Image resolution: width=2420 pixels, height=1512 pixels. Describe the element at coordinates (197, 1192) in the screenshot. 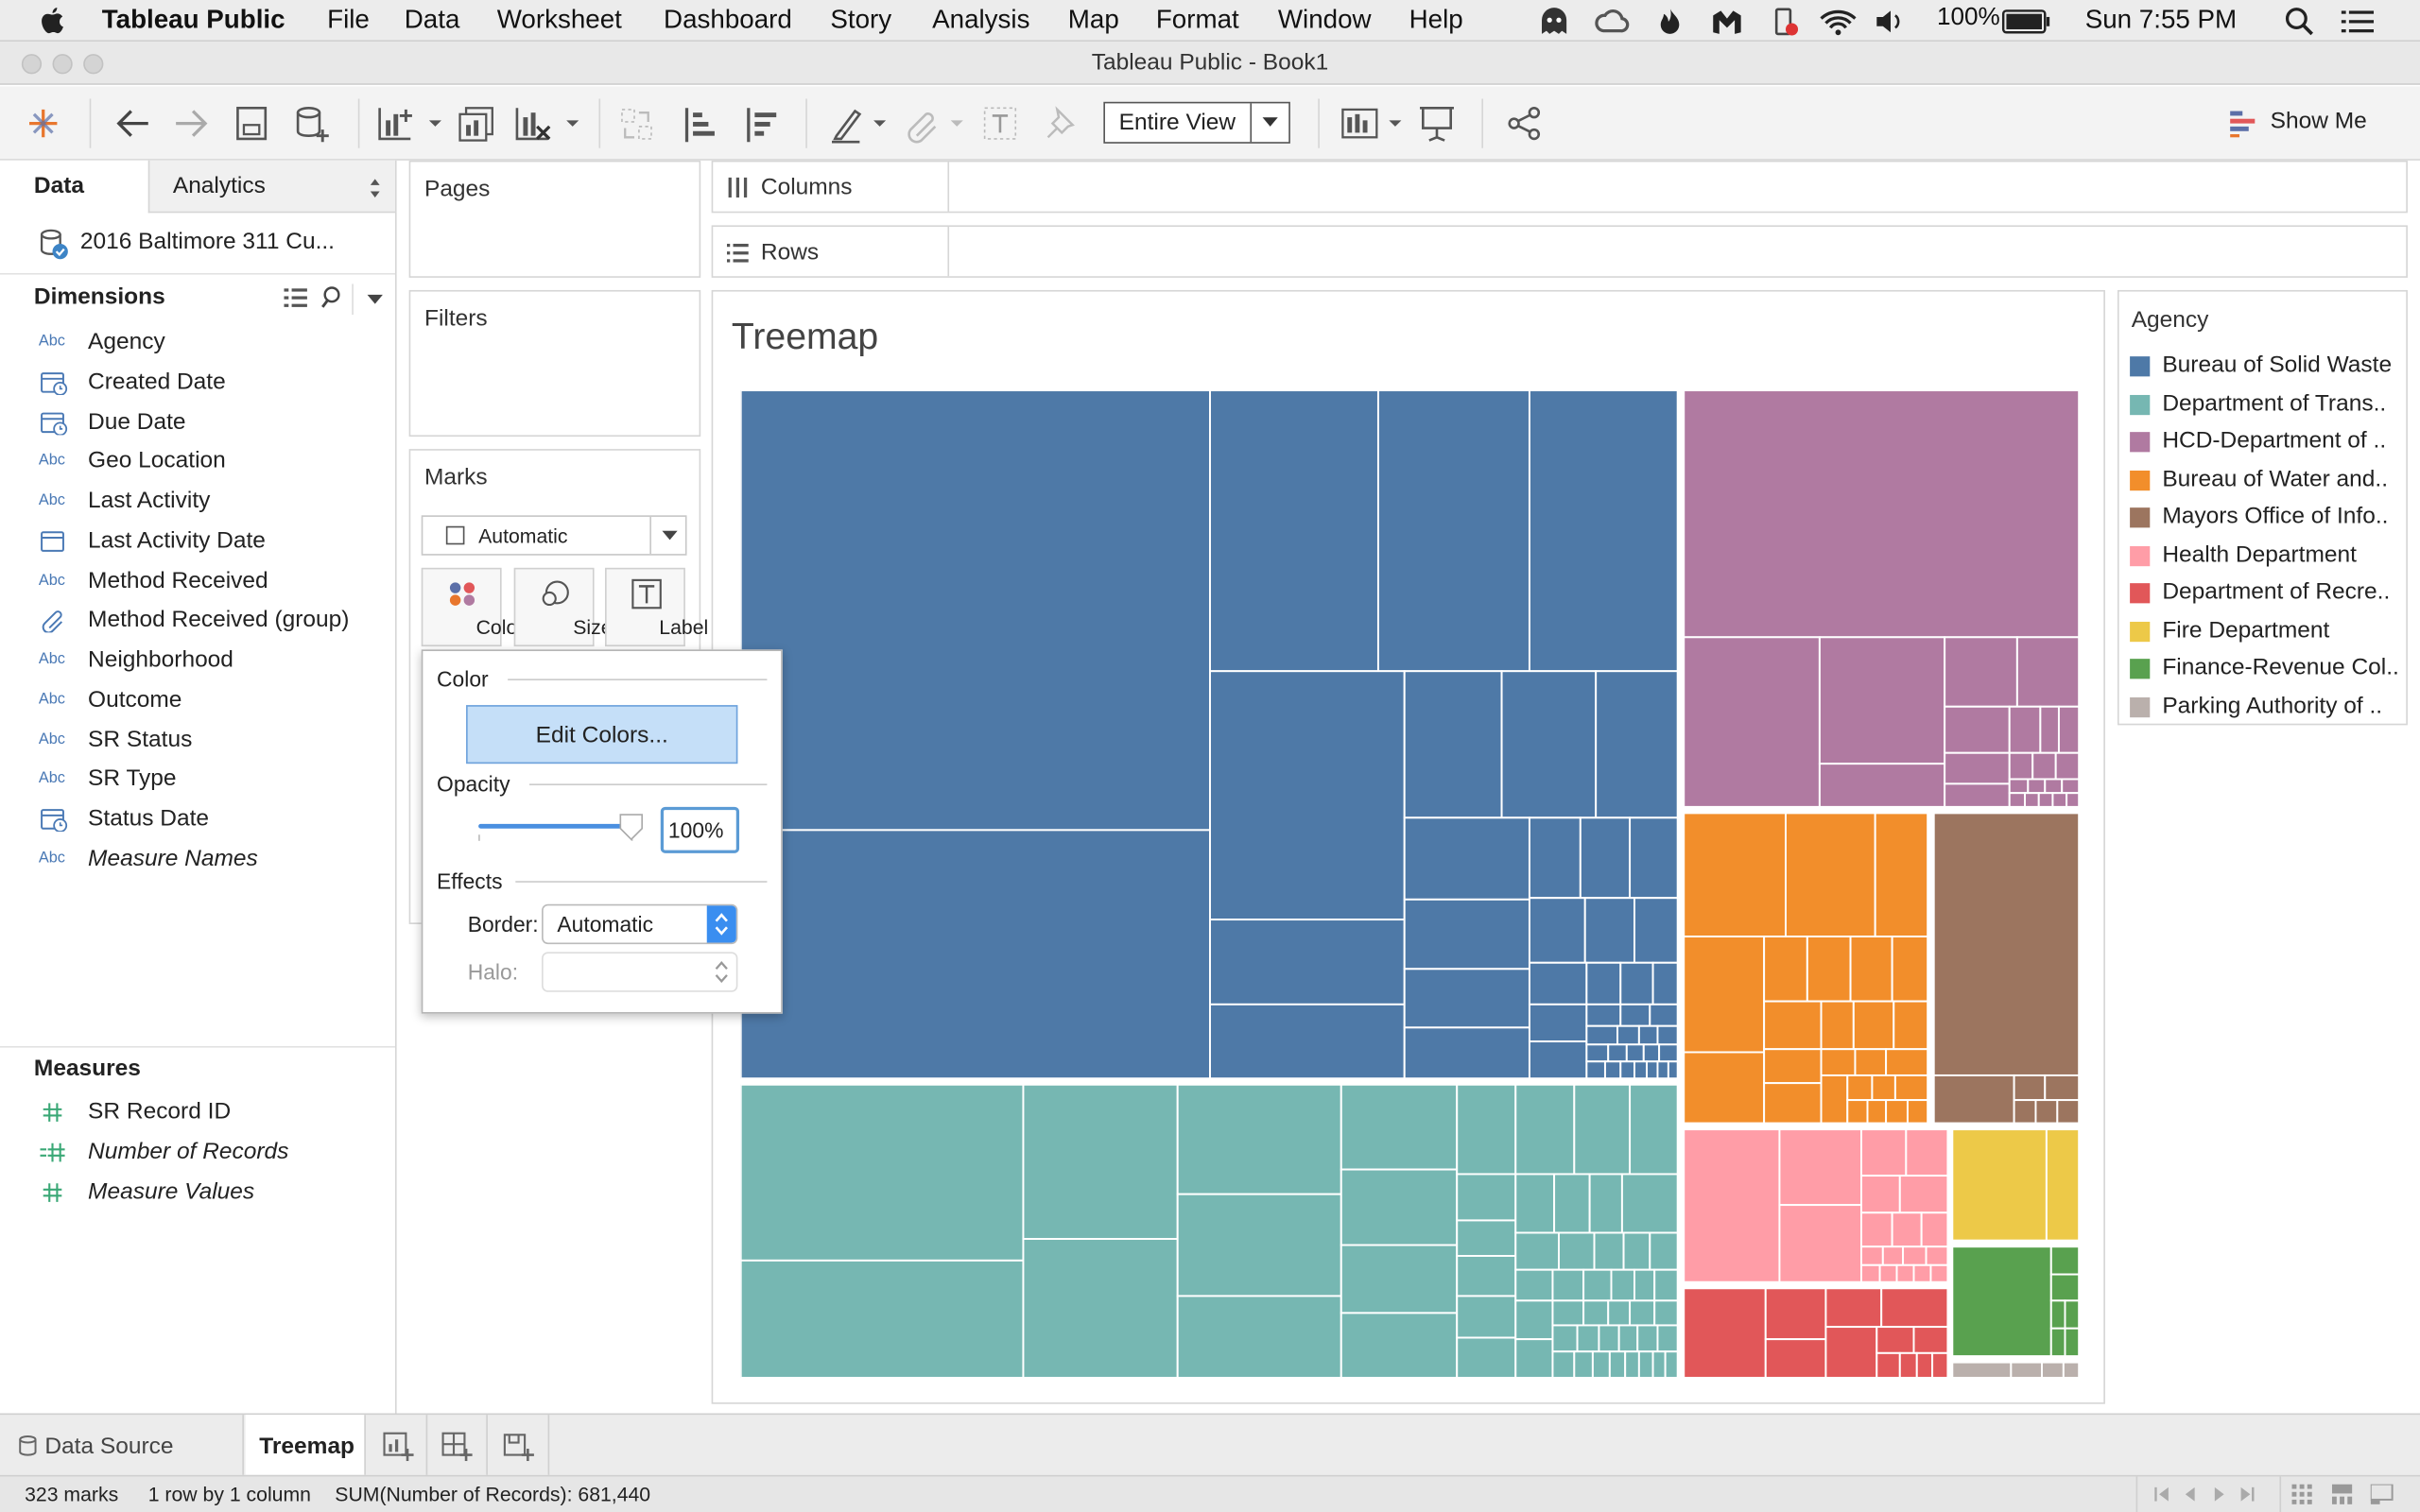

I see `measure-field: Measure Values` at that location.